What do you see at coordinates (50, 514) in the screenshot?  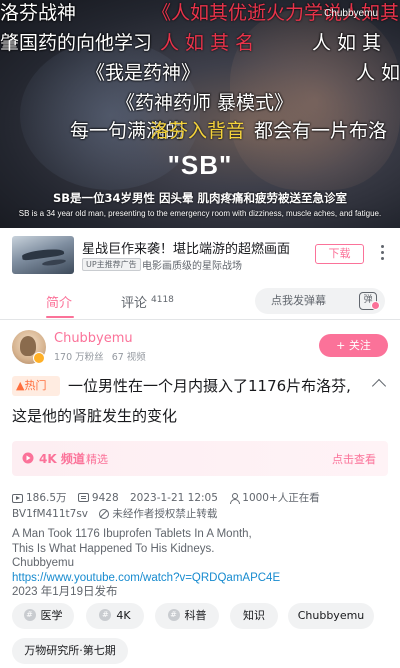 I see `bvid: BV1fM411t7sv` at bounding box center [50, 514].